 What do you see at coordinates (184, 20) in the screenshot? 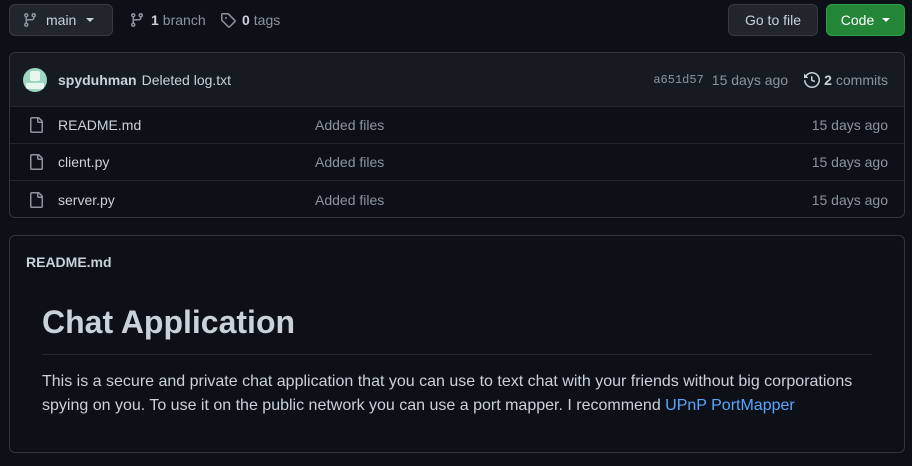
I see `branch-word: branch` at bounding box center [184, 20].